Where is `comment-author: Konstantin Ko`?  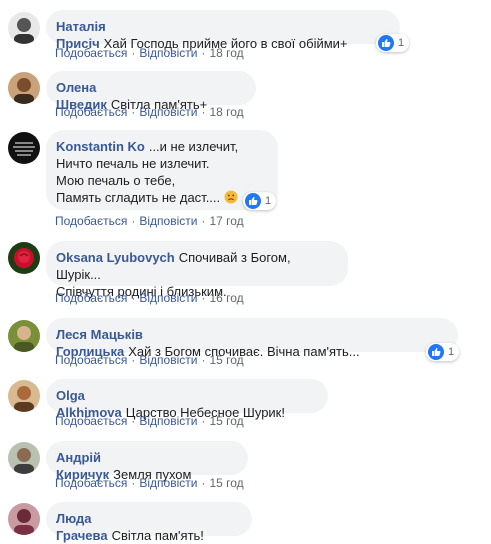 comment-author: Konstantin Ko is located at coordinates (100, 146).